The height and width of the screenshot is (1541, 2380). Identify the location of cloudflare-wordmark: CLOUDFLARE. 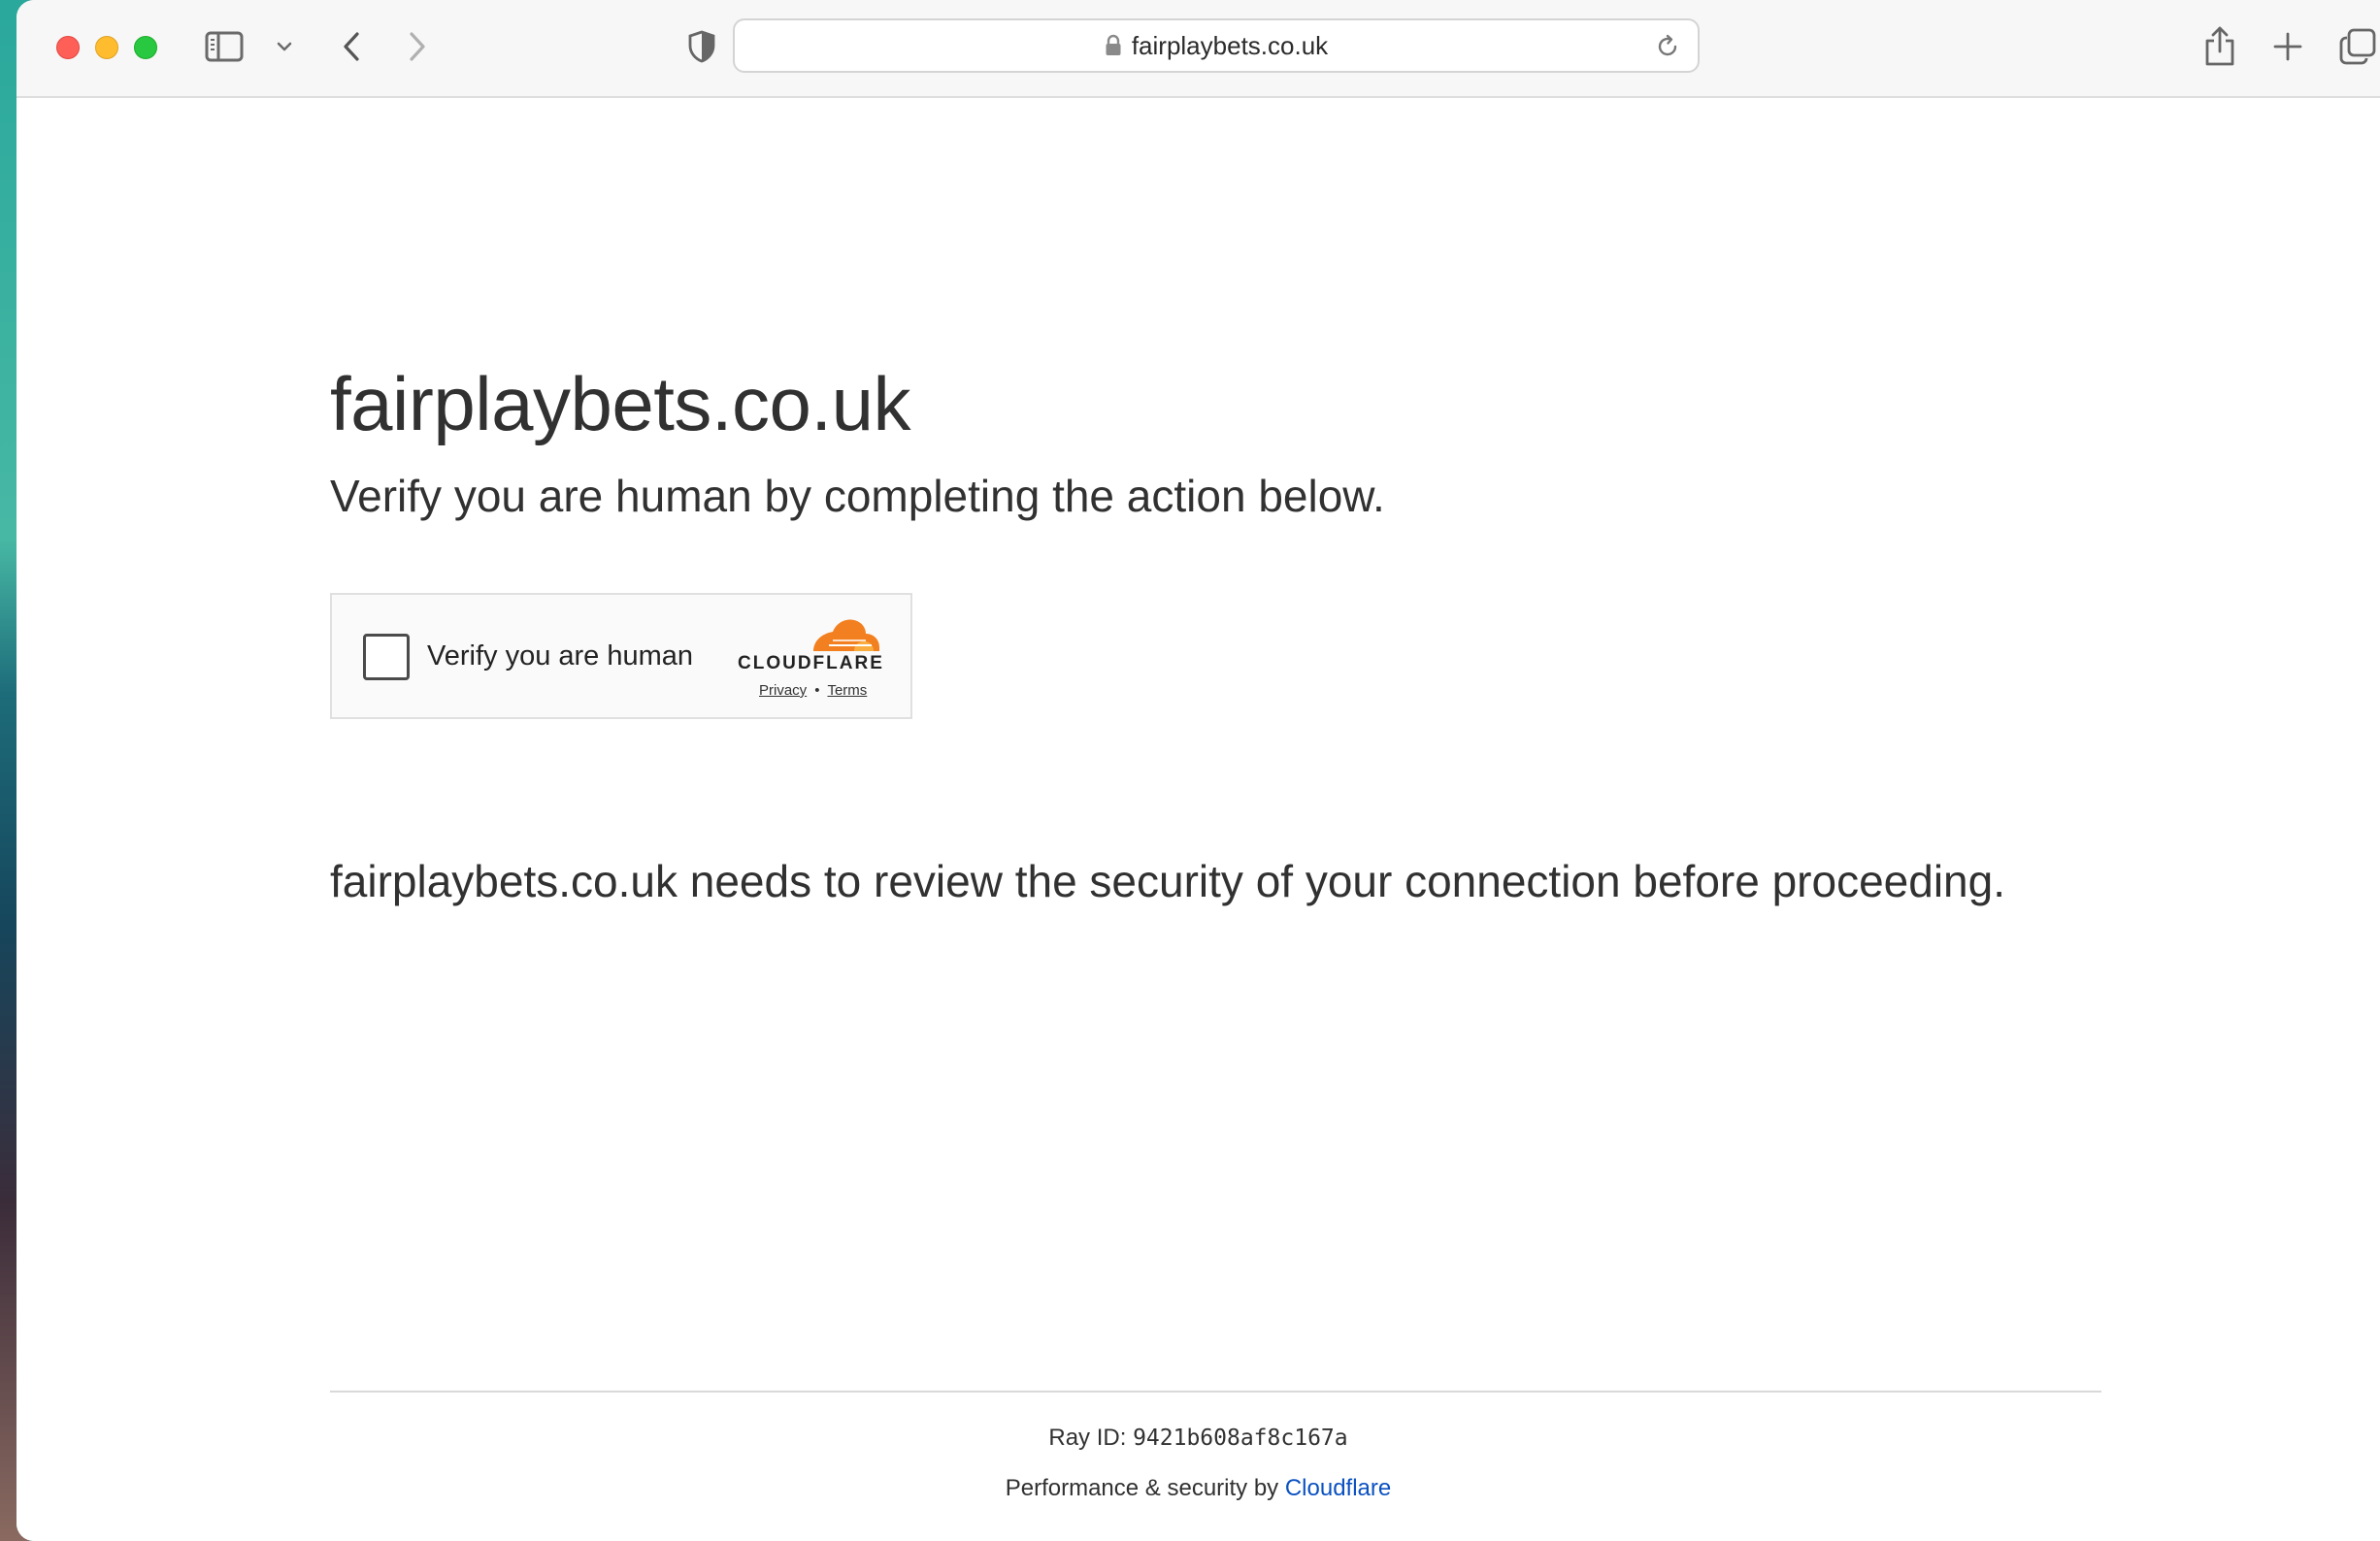
(811, 663).